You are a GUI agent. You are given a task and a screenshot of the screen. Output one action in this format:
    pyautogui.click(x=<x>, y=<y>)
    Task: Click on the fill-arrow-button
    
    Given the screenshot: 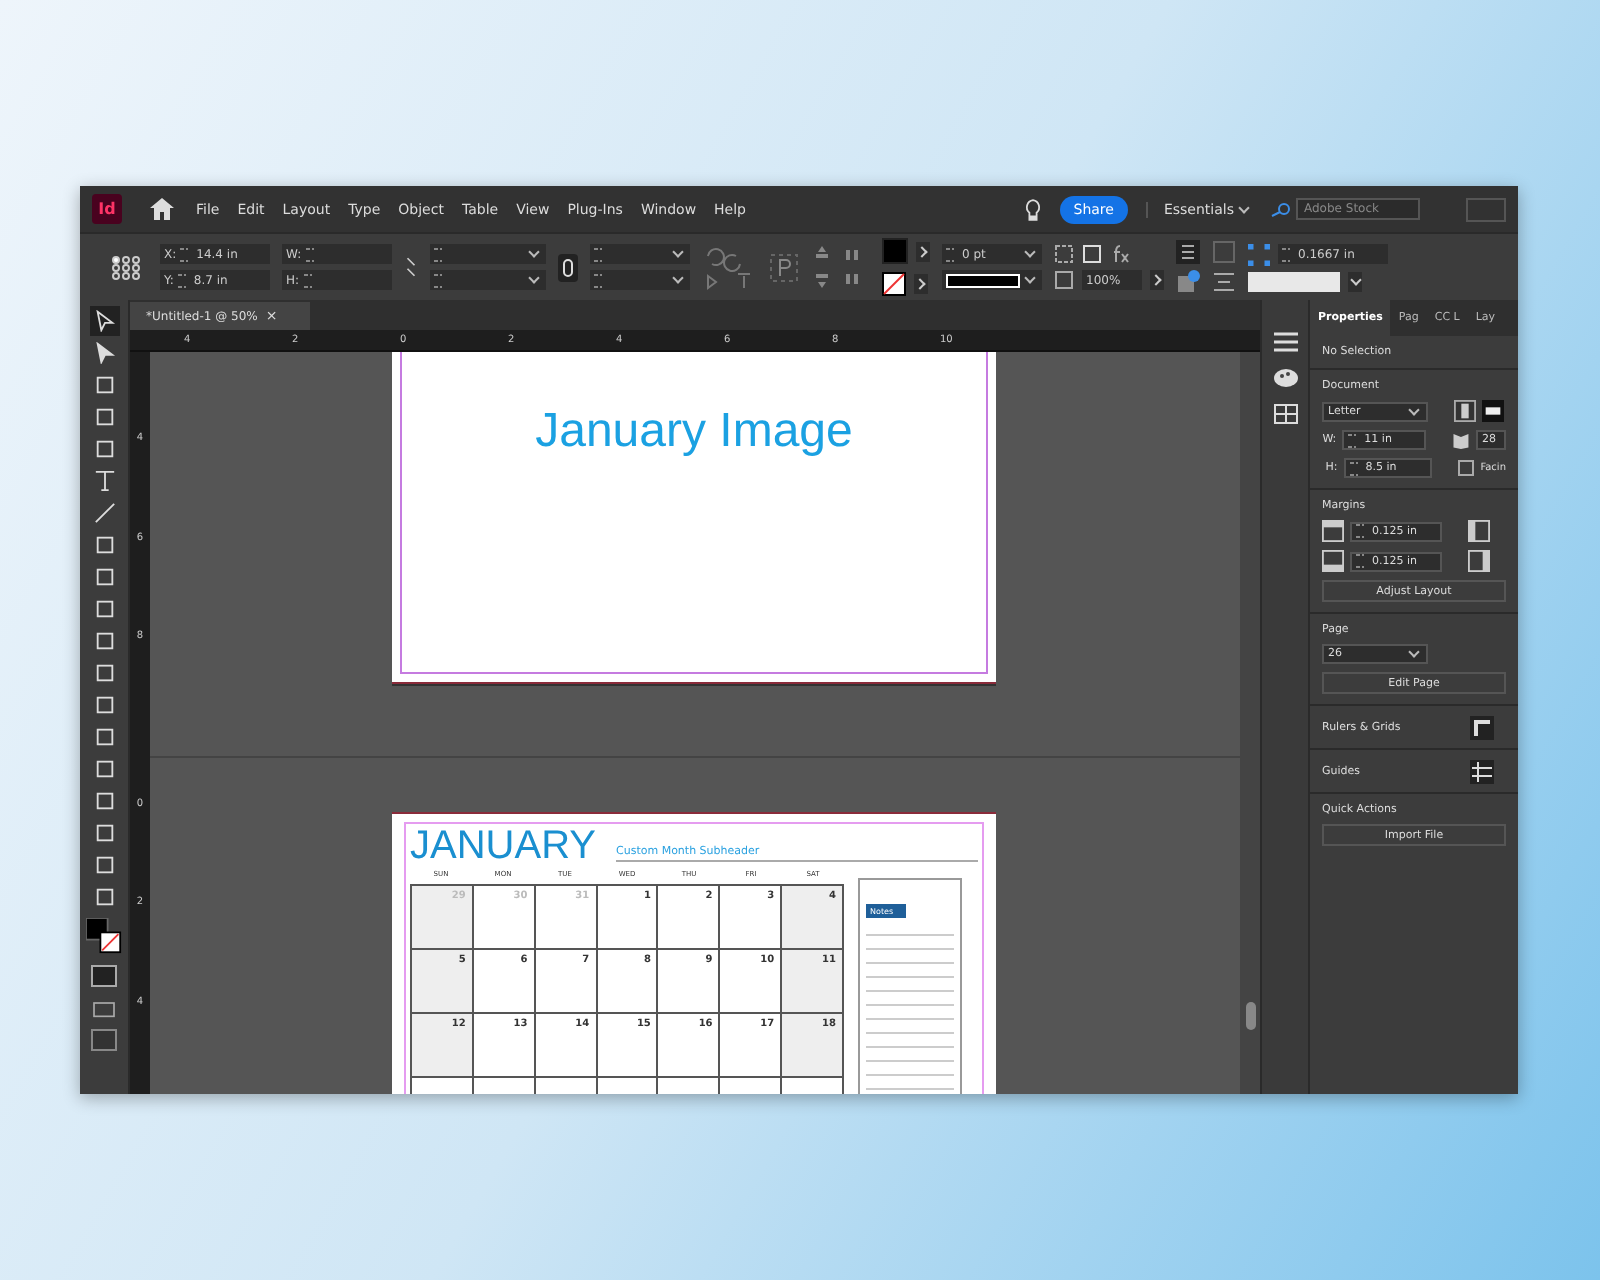 What is the action you would take?
    pyautogui.click(x=923, y=251)
    